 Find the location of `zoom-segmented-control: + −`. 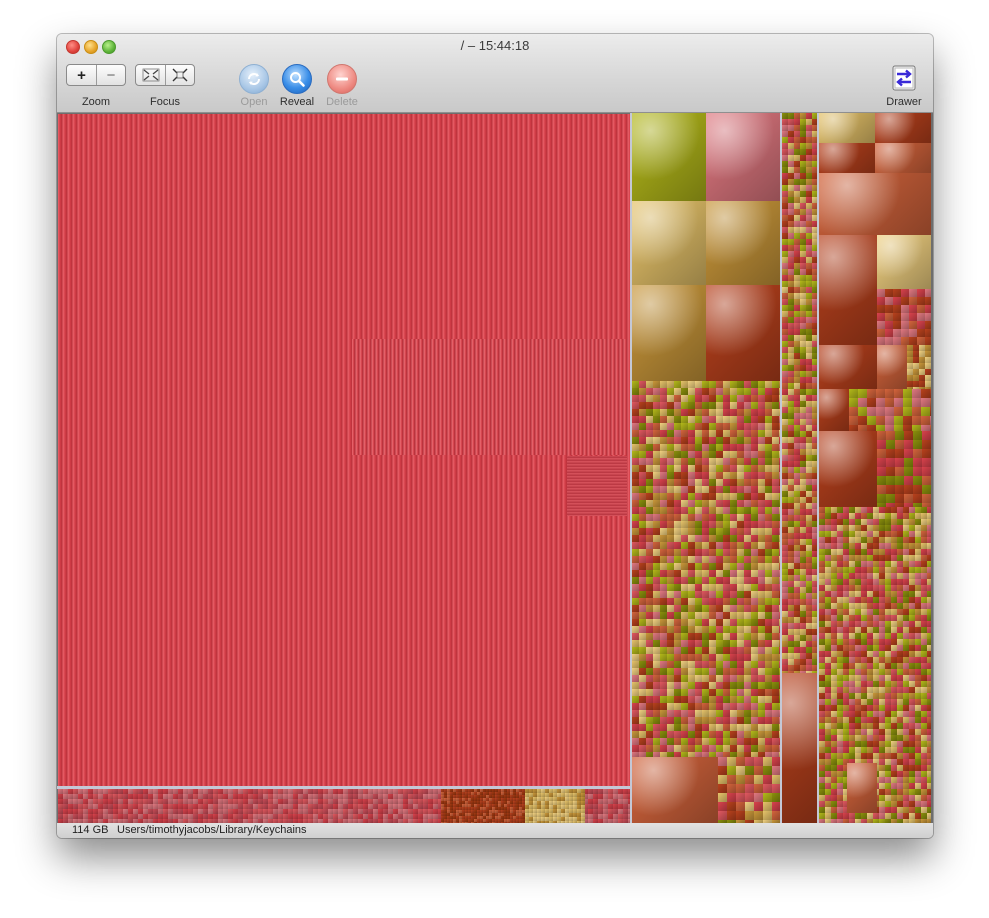

zoom-segmented-control: + − is located at coordinates (96, 75).